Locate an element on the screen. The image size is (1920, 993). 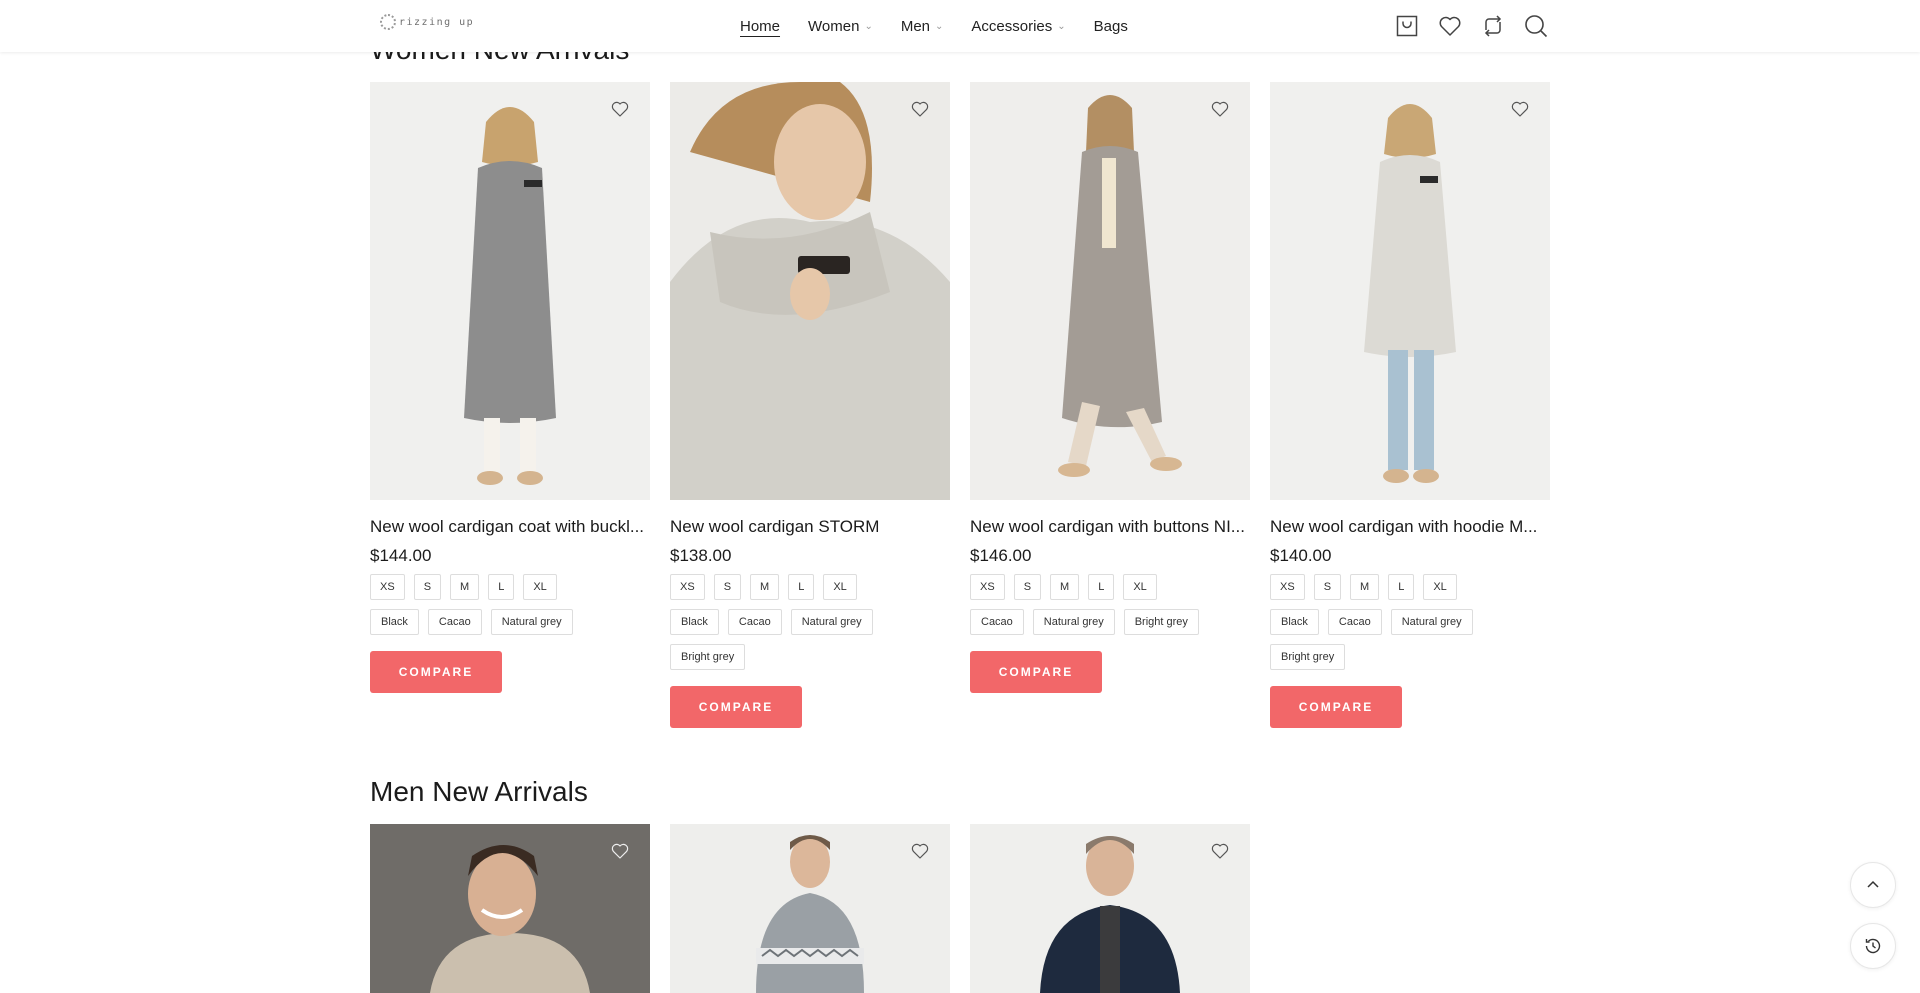
product-price: $138.00 is located at coordinates (701, 555).